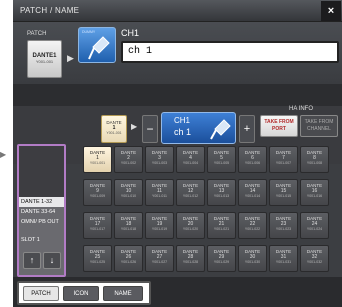  What do you see at coordinates (41, 240) in the screenshot?
I see `category-item-slot-1: SLOT 1` at bounding box center [41, 240].